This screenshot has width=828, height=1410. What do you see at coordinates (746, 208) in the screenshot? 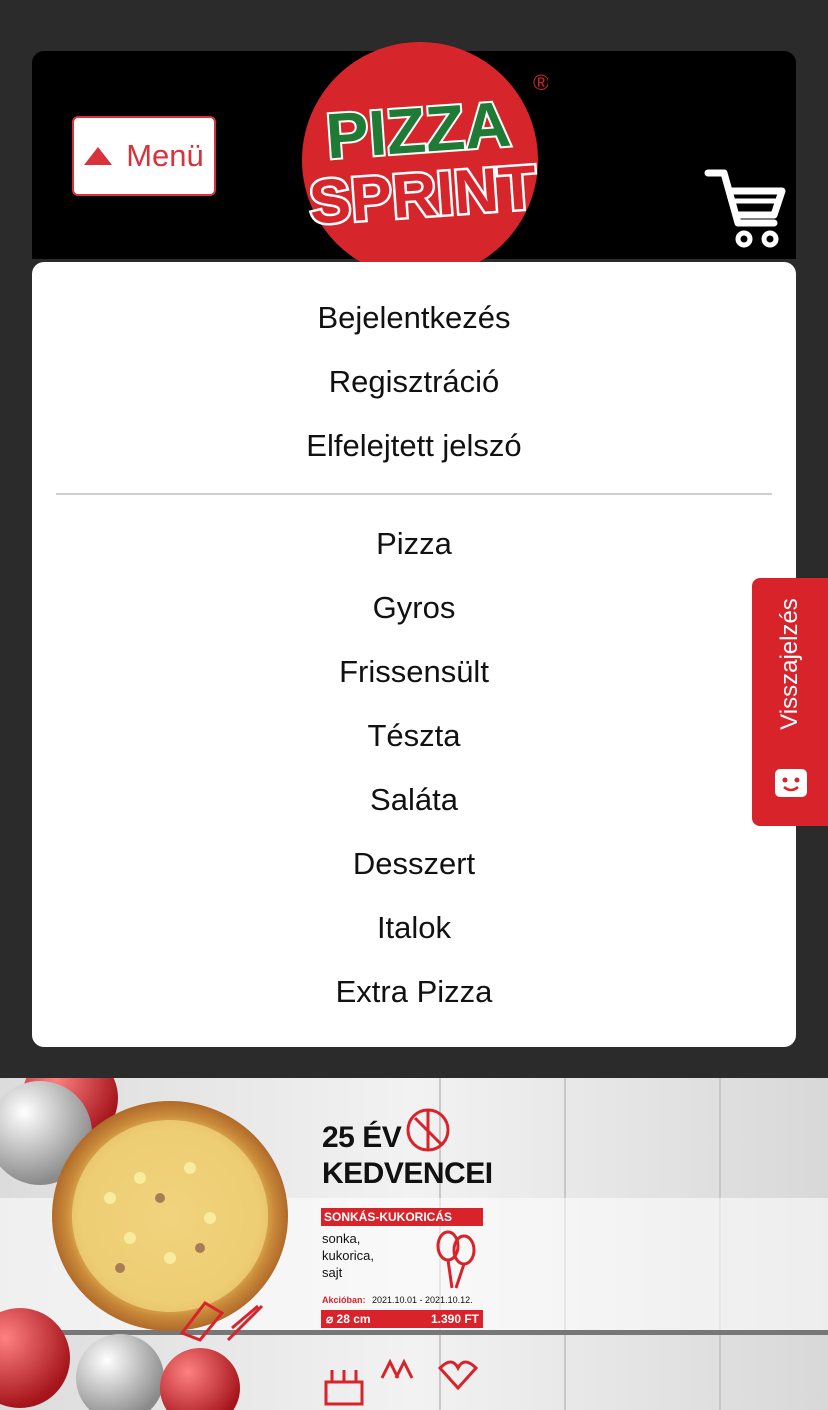
I see `cart-icon` at bounding box center [746, 208].